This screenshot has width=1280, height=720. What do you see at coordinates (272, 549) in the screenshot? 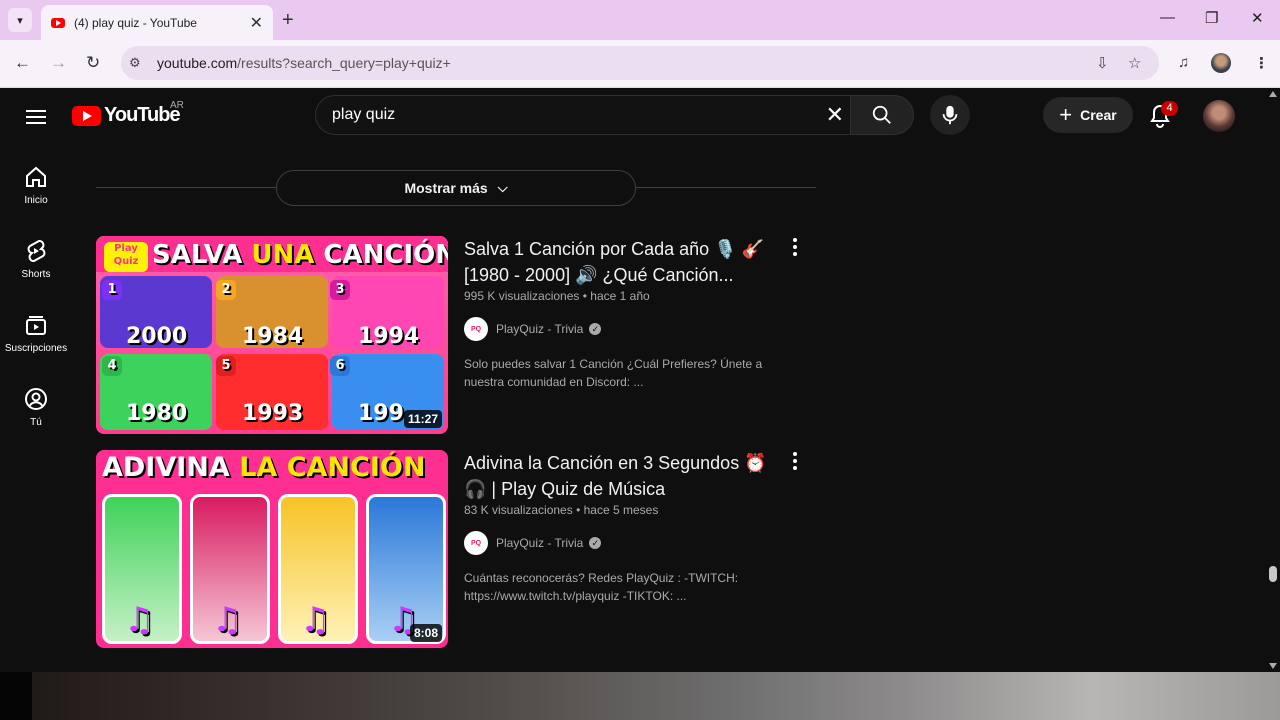
I see `video-thumbnail: ADIVINA LA CANCIÓN ♫ ♫ ♫ ♫ 8:08` at bounding box center [272, 549].